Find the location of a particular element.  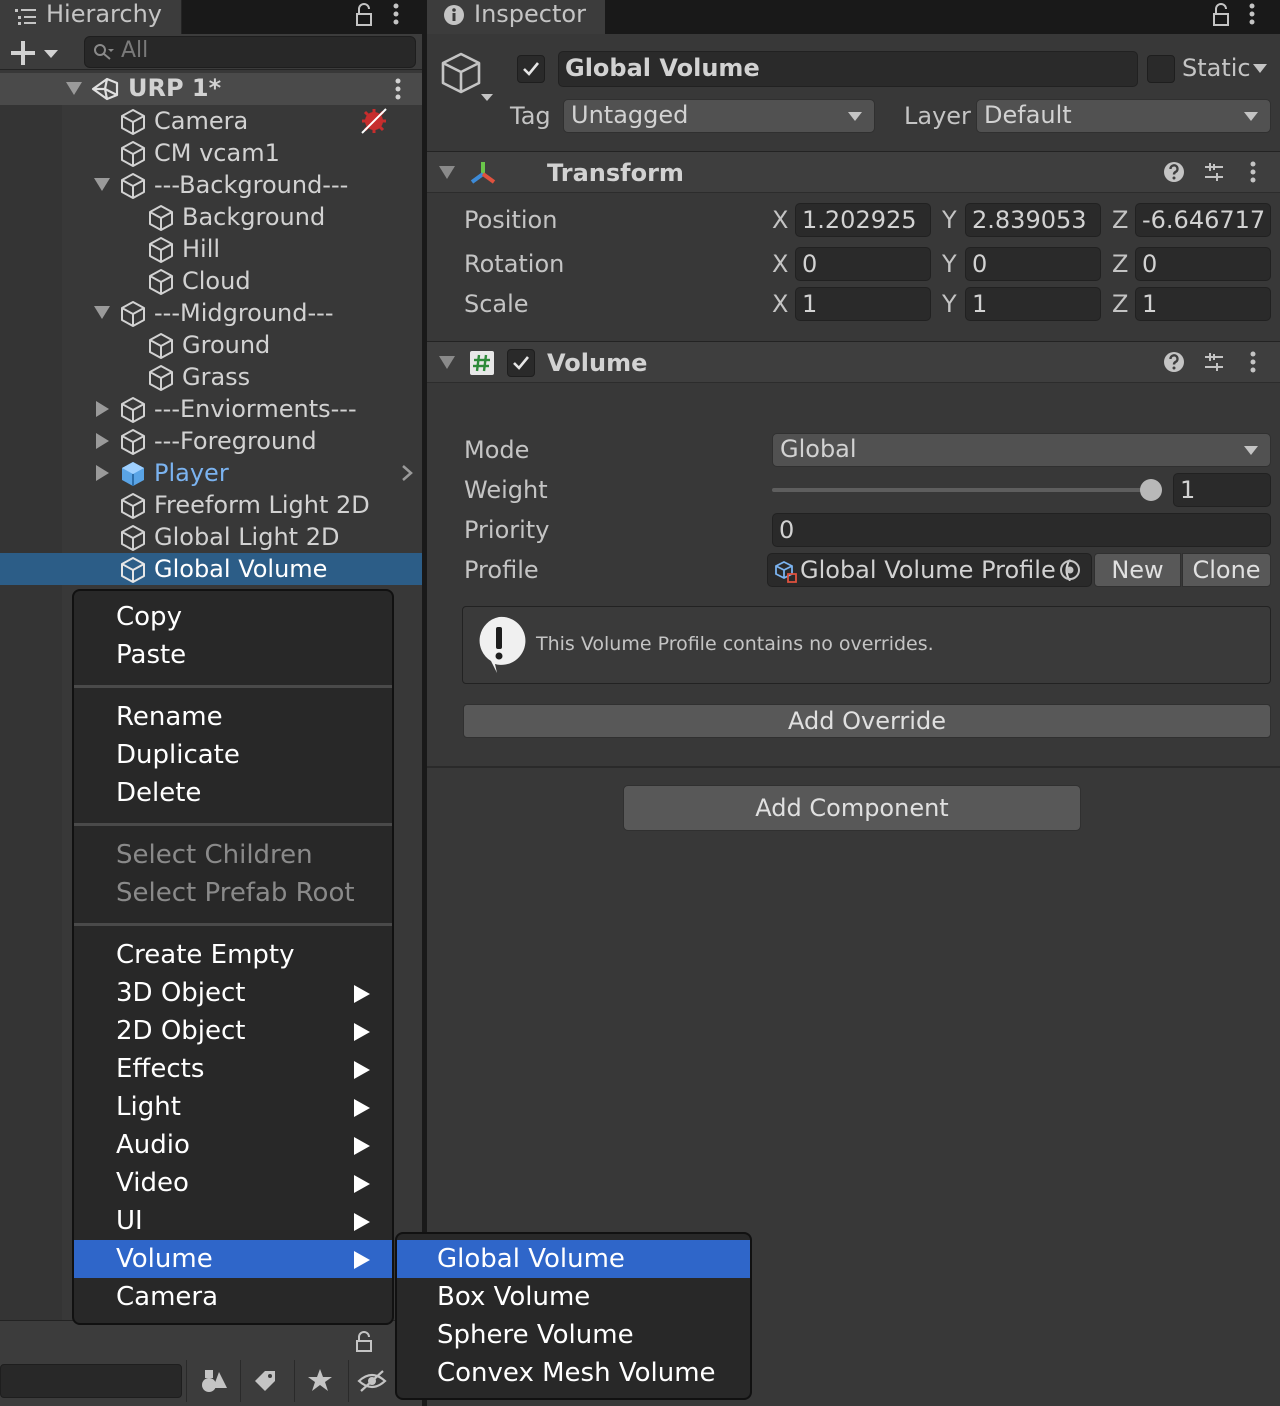

menu-item-2d-object: 2D Object is located at coordinates (233, 1031).